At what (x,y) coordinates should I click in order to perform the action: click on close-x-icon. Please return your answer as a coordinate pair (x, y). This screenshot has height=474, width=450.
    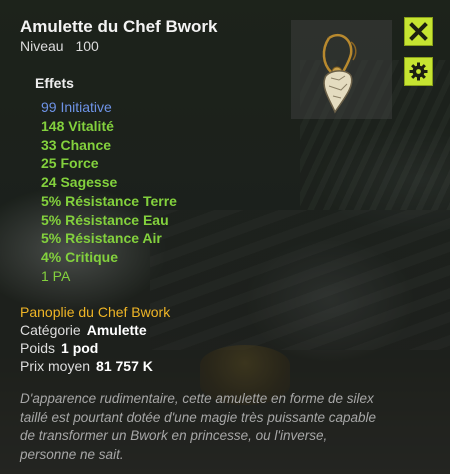
    Looking at the image, I should click on (418, 31).